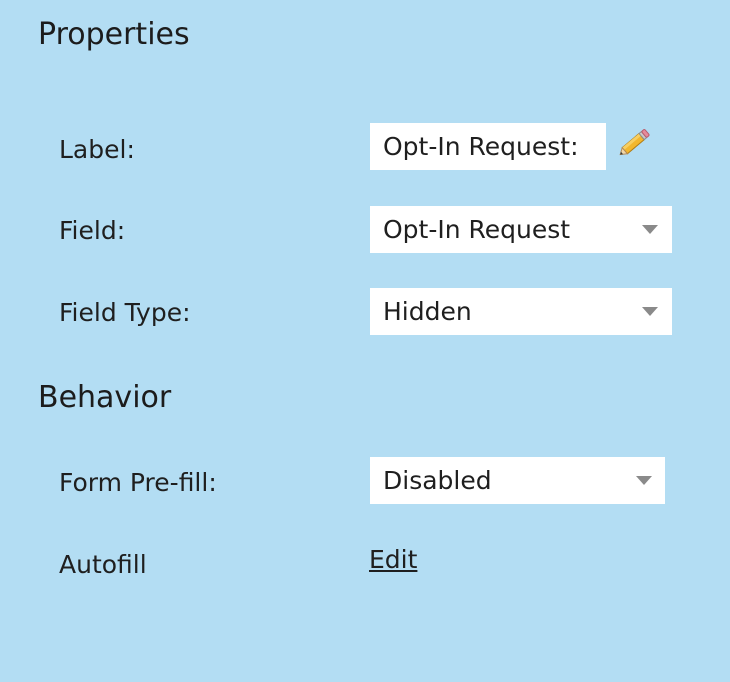  I want to click on properties-heading: Properties, so click(114, 34).